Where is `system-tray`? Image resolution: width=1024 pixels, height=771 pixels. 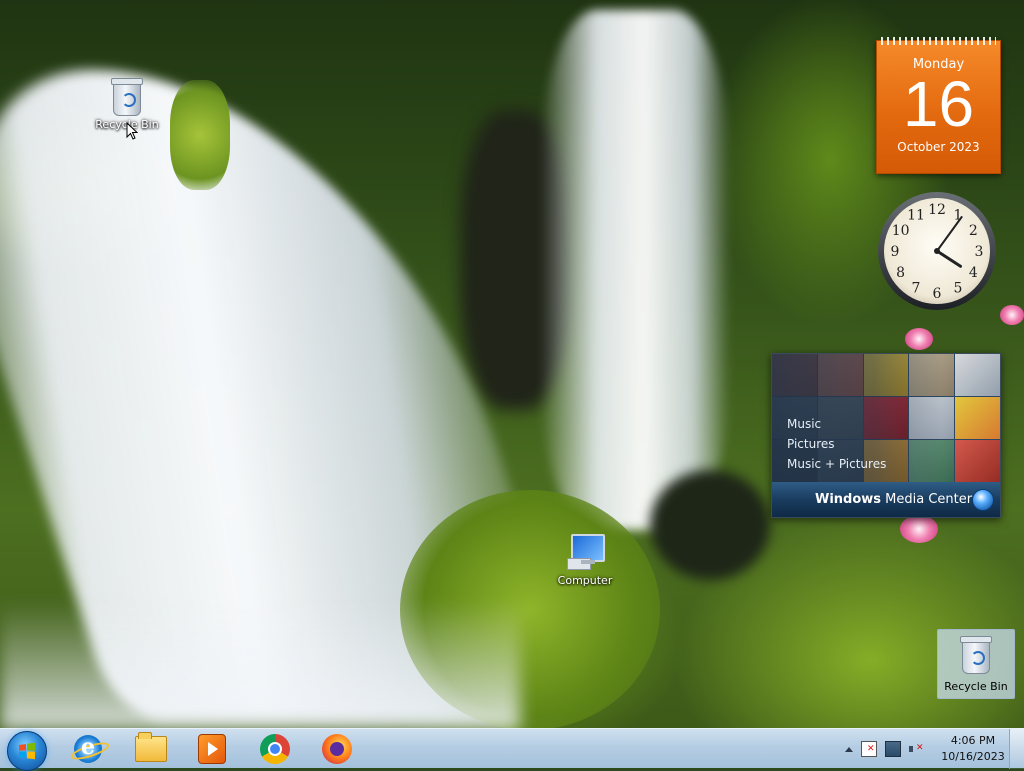 system-tray is located at coordinates (884, 749).